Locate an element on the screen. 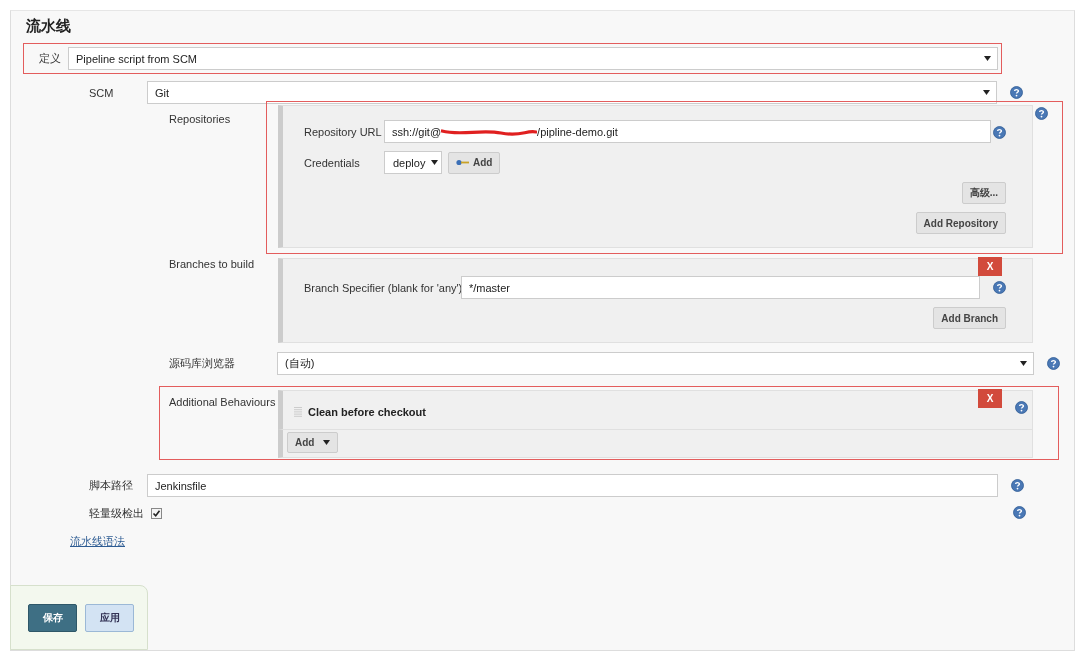  save-button: 保存 is located at coordinates (52, 617).